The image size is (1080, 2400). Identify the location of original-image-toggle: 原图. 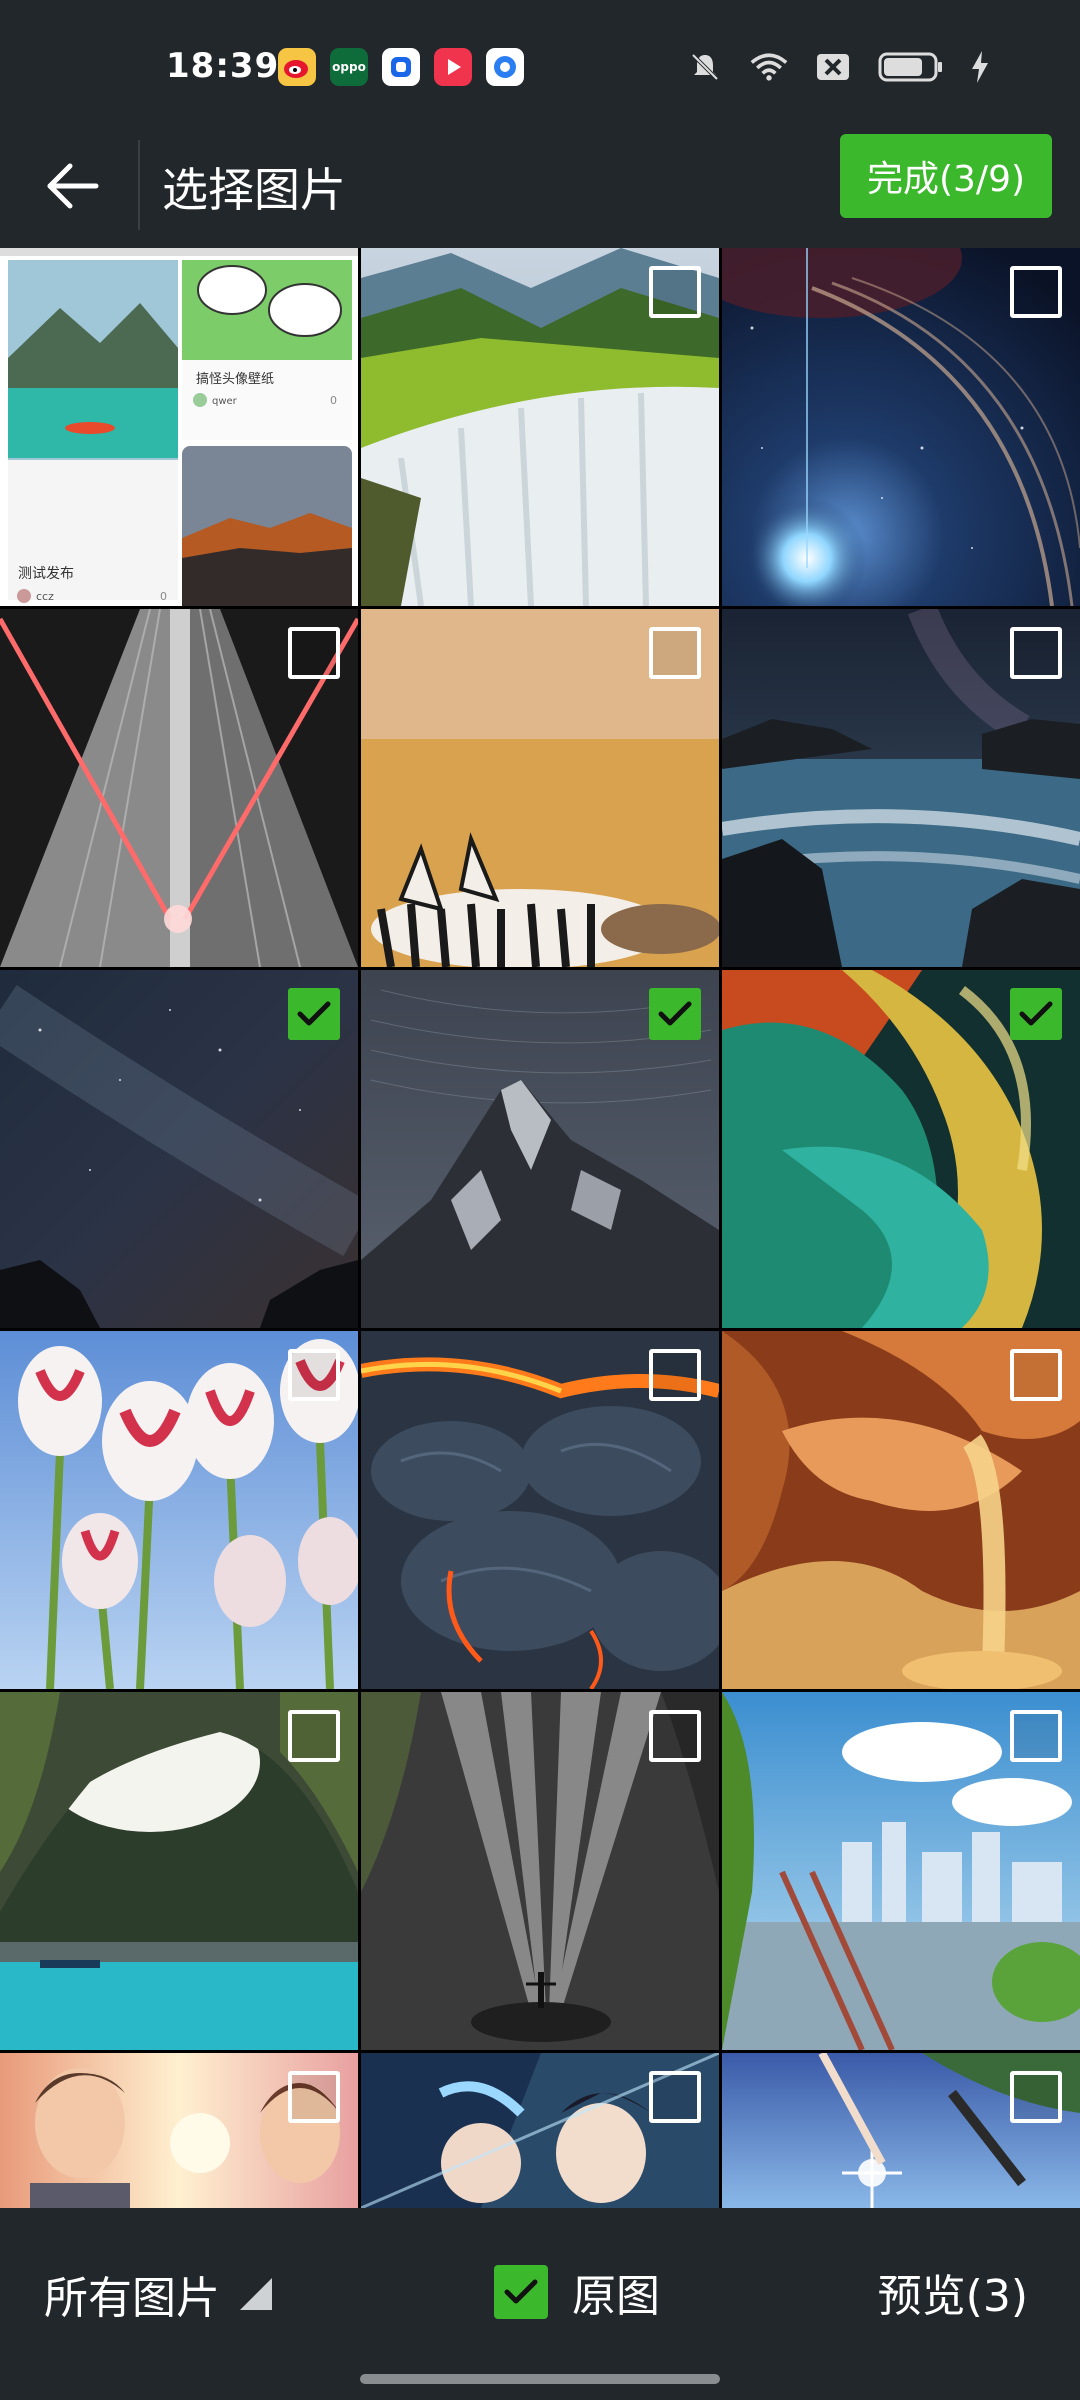
(577, 2292).